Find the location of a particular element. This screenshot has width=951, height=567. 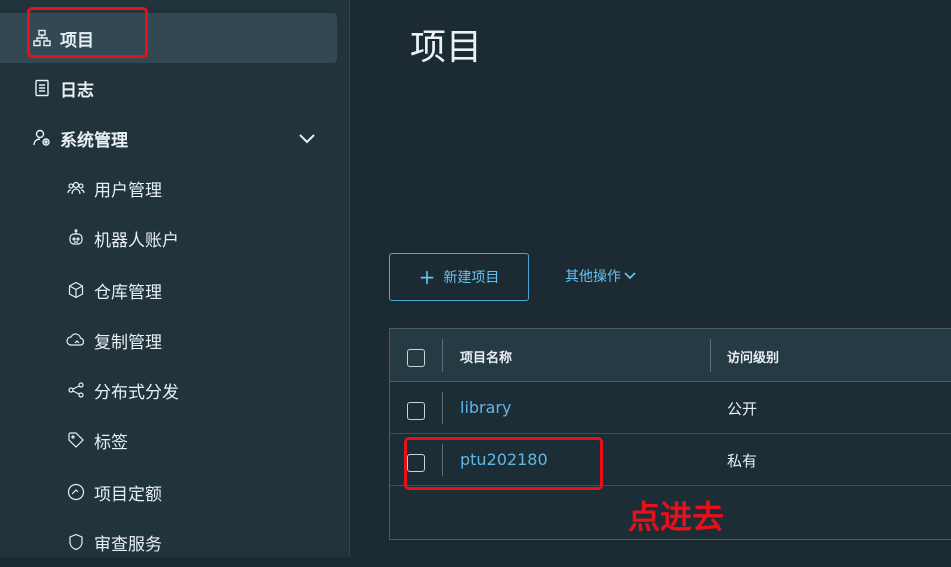

new-project-button: + 新建项目 is located at coordinates (459, 277).